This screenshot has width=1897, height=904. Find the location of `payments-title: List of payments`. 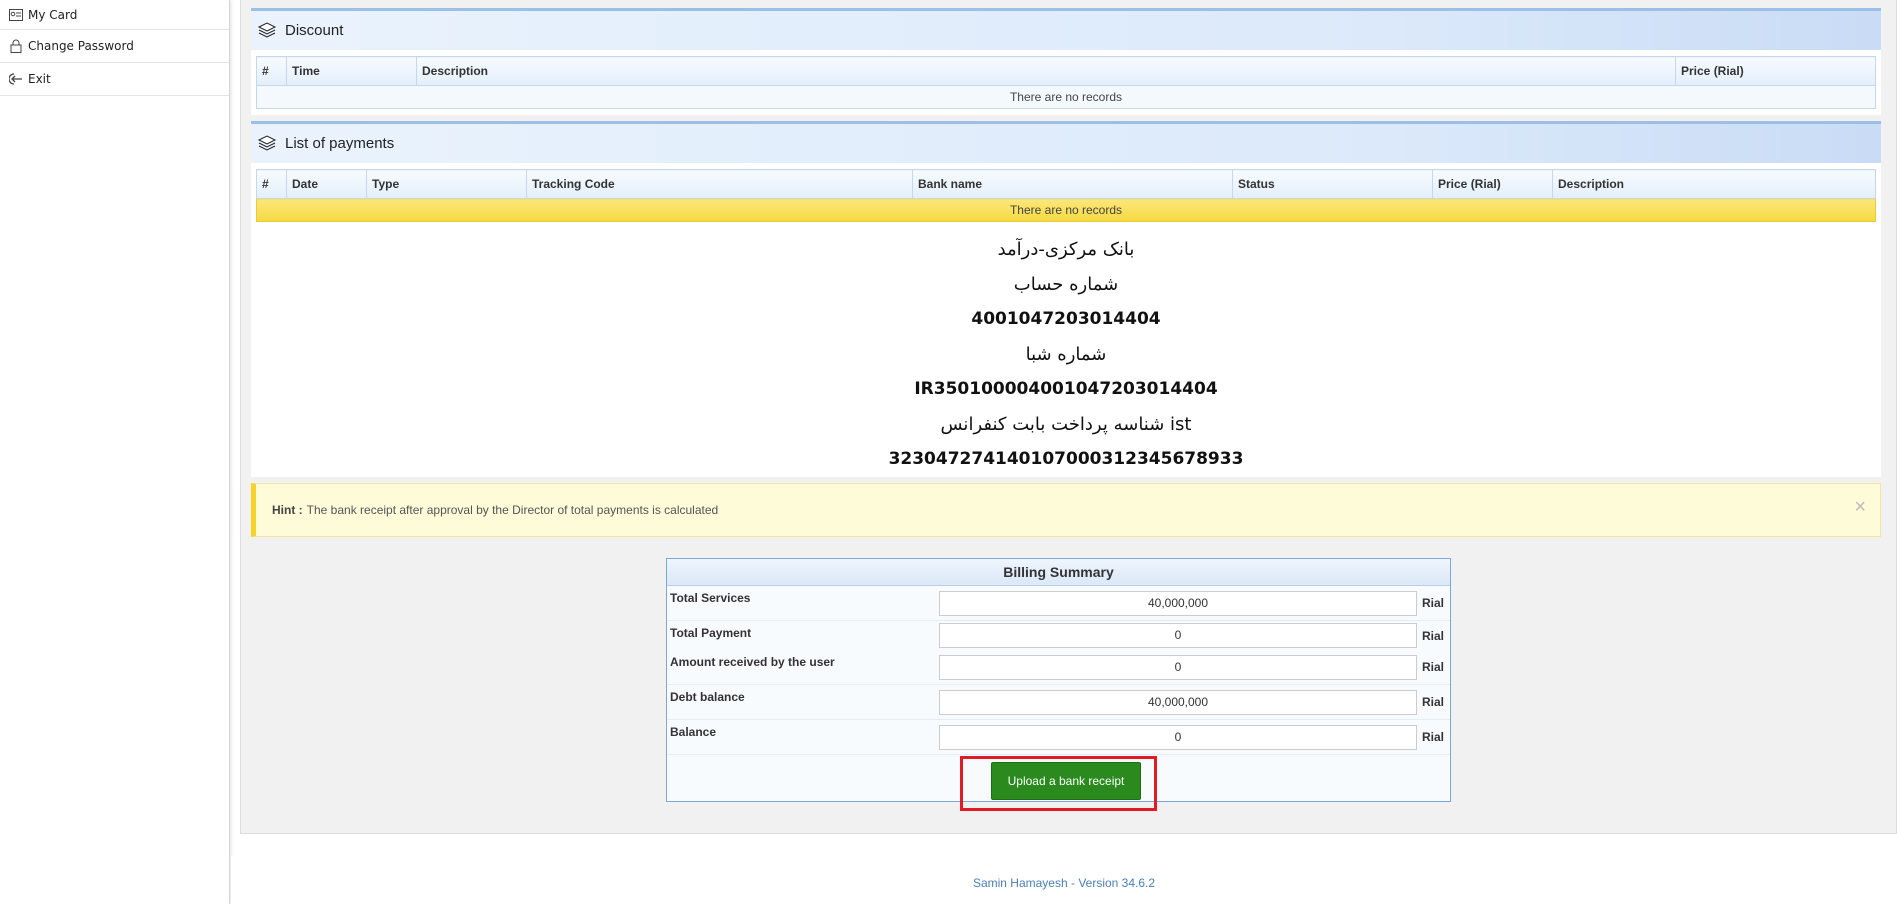

payments-title: List of payments is located at coordinates (340, 143).